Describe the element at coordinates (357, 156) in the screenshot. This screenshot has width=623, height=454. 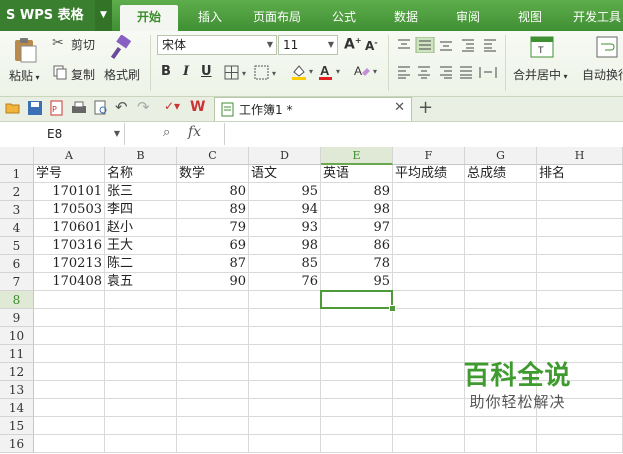
I see `column-header-e: E` at that location.